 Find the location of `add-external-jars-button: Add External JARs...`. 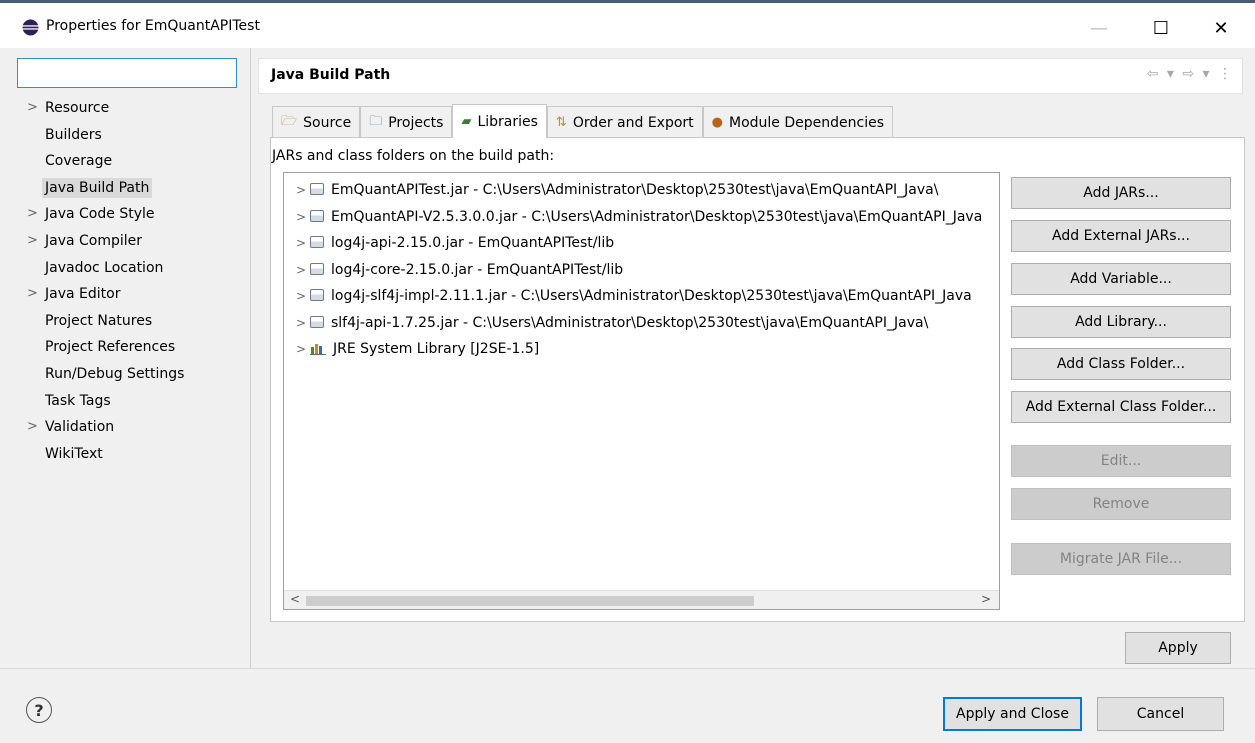

add-external-jars-button: Add External JARs... is located at coordinates (1121, 236).